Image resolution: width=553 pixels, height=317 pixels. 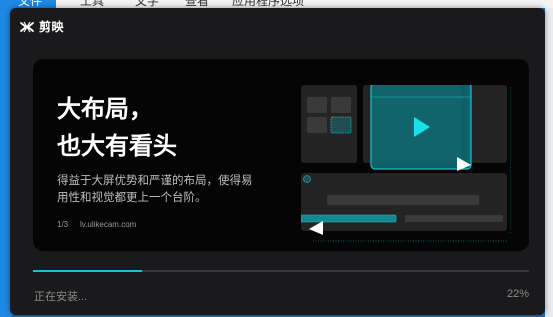 I want to click on capcut-logo-icon, so click(x=27, y=26).